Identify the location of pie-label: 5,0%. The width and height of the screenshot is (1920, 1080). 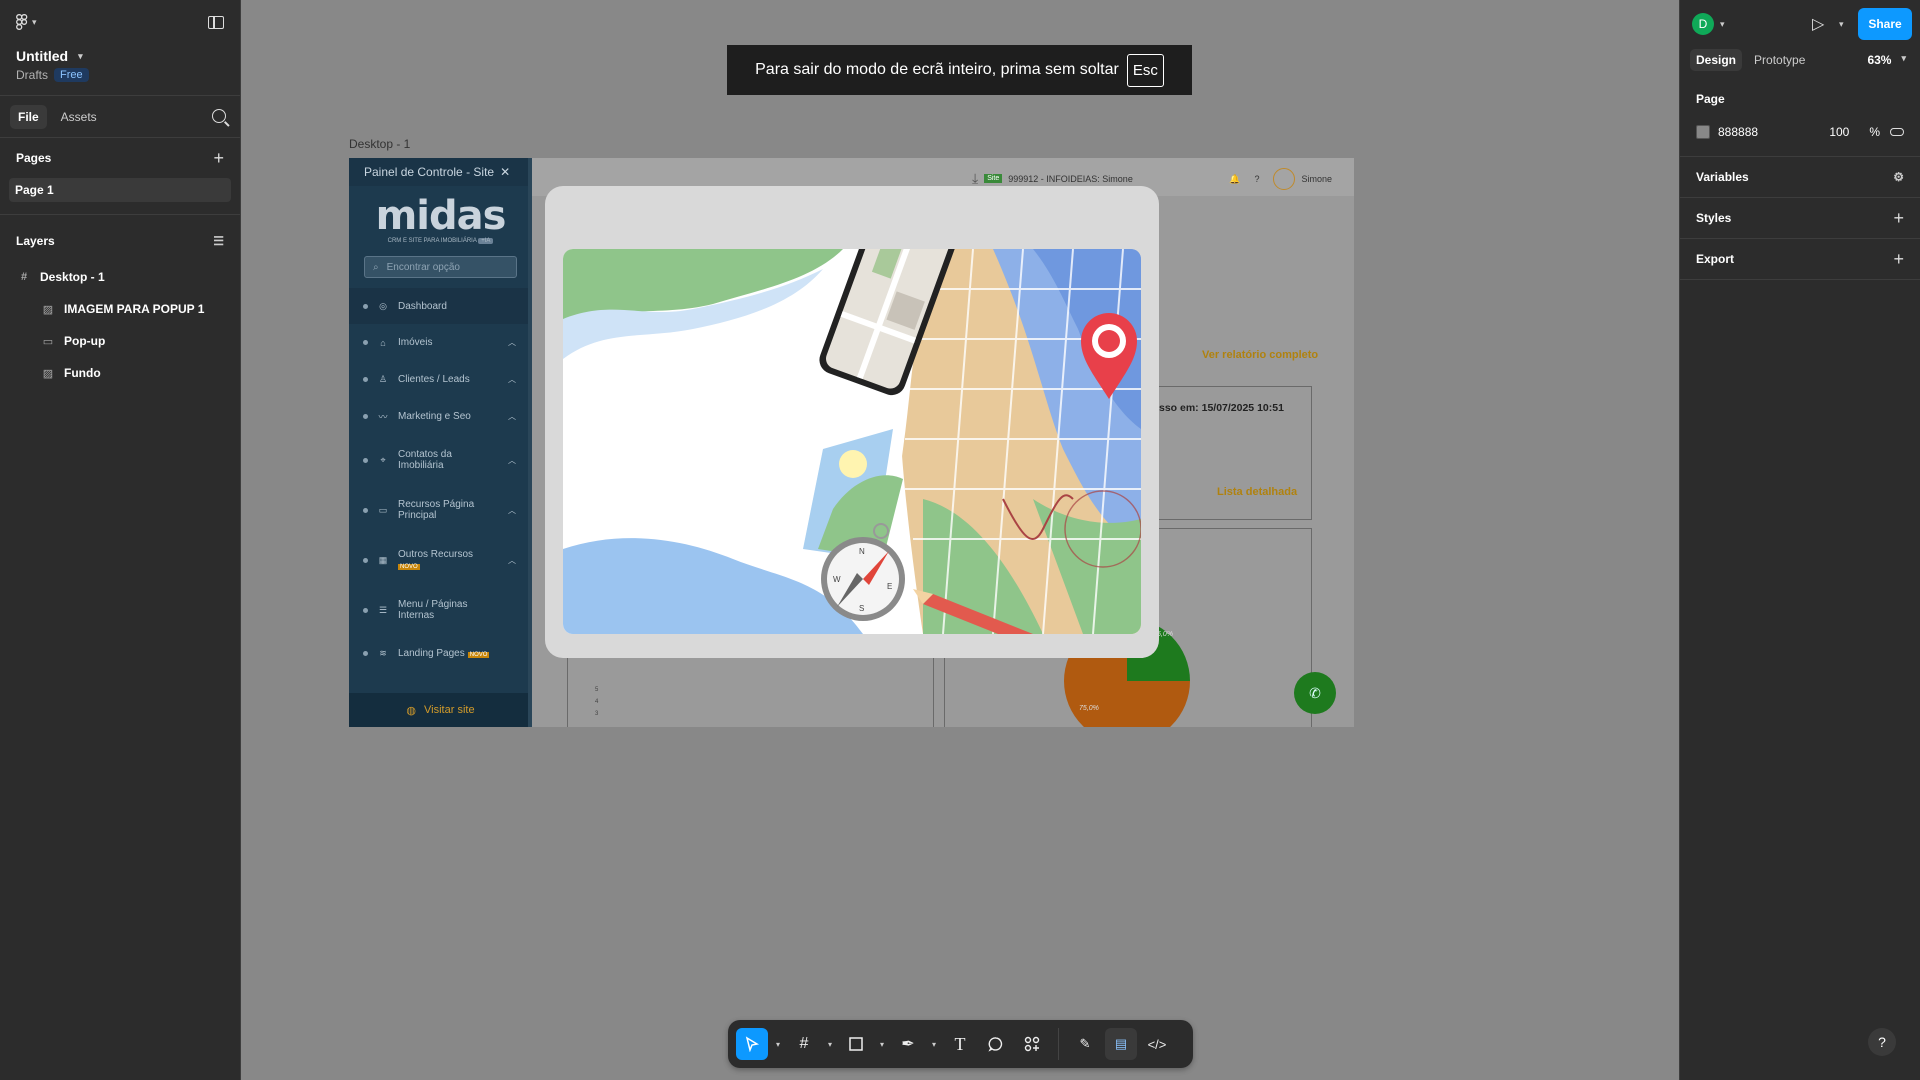
(1165, 634).